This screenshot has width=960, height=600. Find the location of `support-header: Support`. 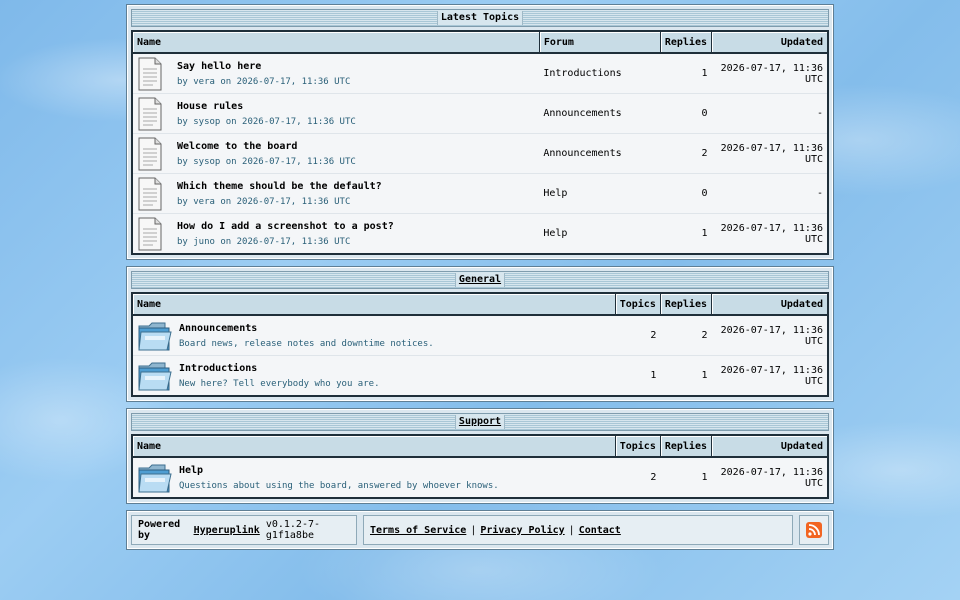

support-header: Support is located at coordinates (480, 422).